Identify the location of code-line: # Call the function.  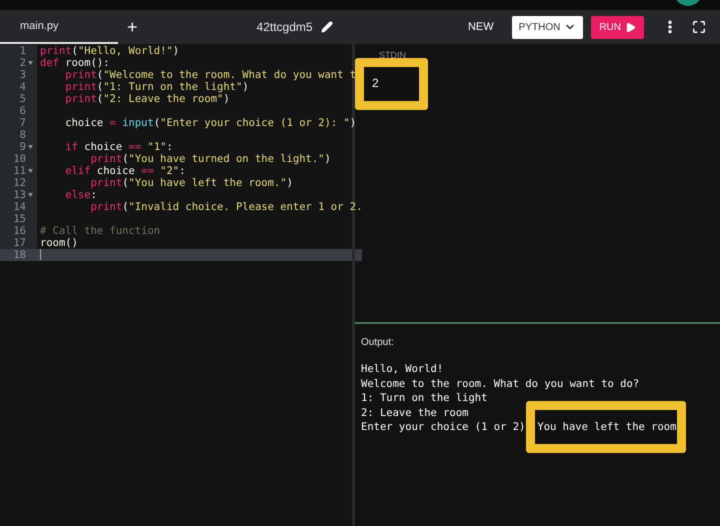
(100, 231).